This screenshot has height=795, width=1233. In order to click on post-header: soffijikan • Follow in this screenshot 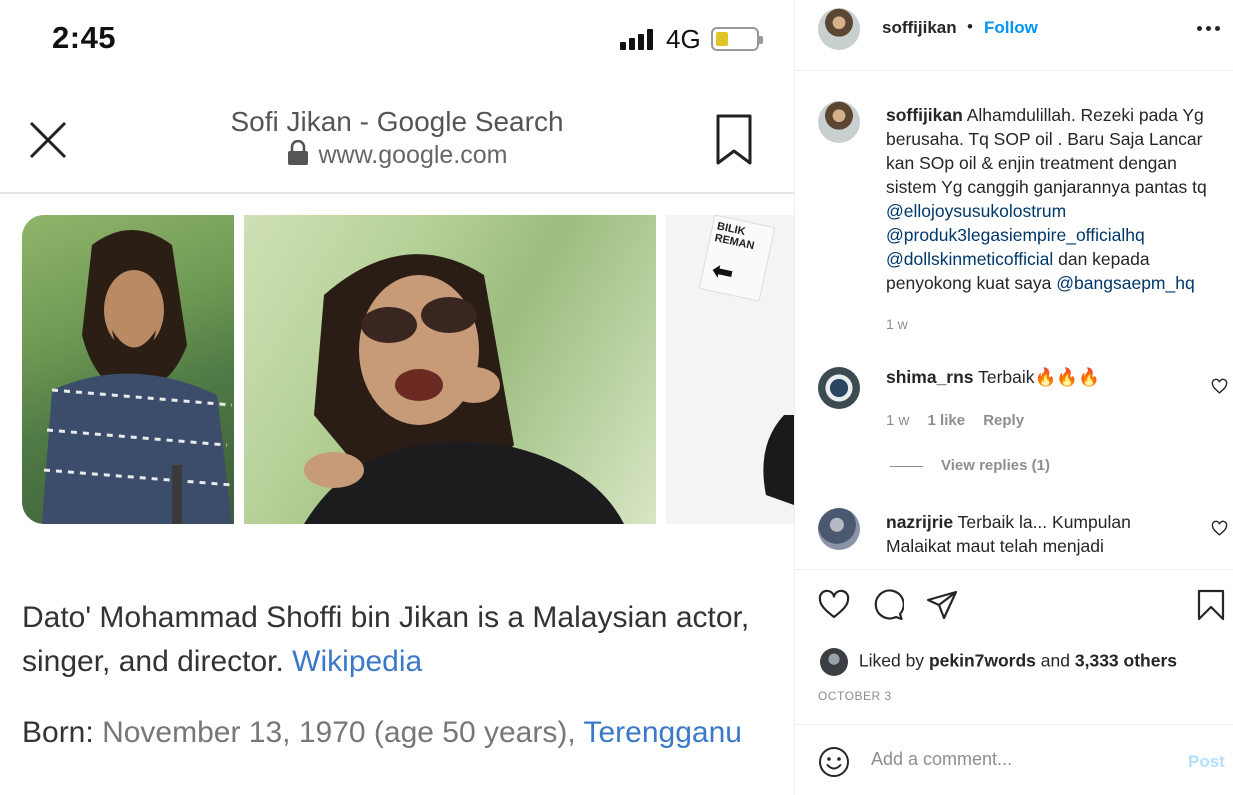, I will do `click(1014, 35)`.